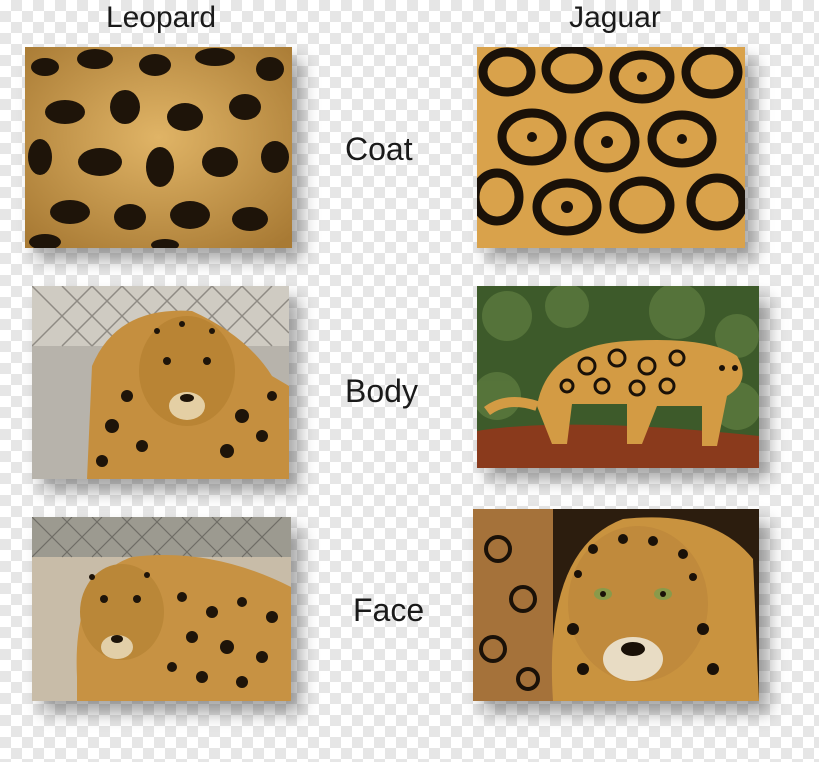  Describe the element at coordinates (379, 149) in the screenshot. I see `row-label-coat: Coat` at that location.